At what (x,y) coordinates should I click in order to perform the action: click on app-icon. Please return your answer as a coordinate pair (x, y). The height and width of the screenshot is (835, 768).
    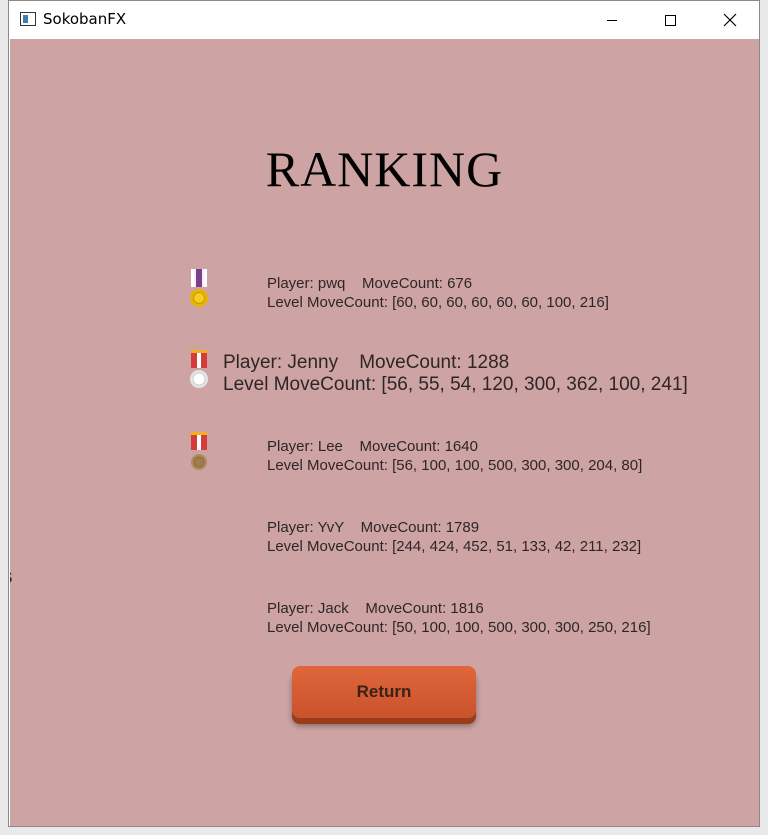
    Looking at the image, I should click on (28, 19).